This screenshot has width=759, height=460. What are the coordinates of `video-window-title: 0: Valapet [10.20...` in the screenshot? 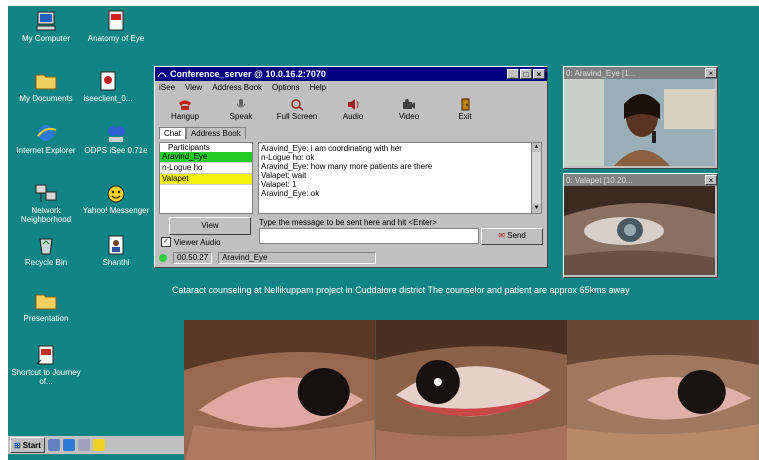 It's located at (599, 180).